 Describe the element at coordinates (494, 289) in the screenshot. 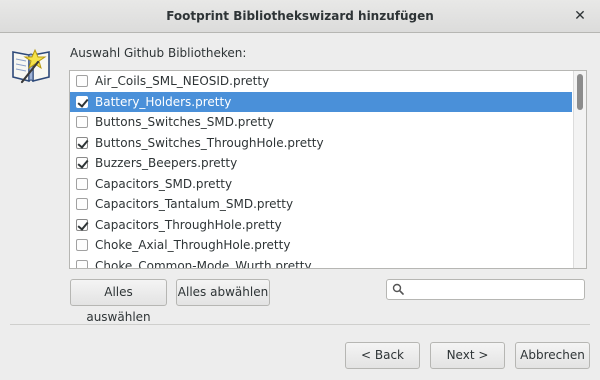

I see `search-input` at that location.